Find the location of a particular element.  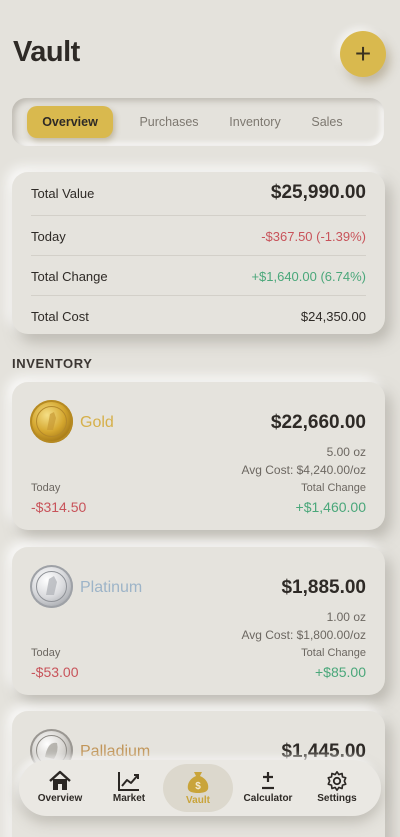

nav-label: Calculator is located at coordinates (268, 798).